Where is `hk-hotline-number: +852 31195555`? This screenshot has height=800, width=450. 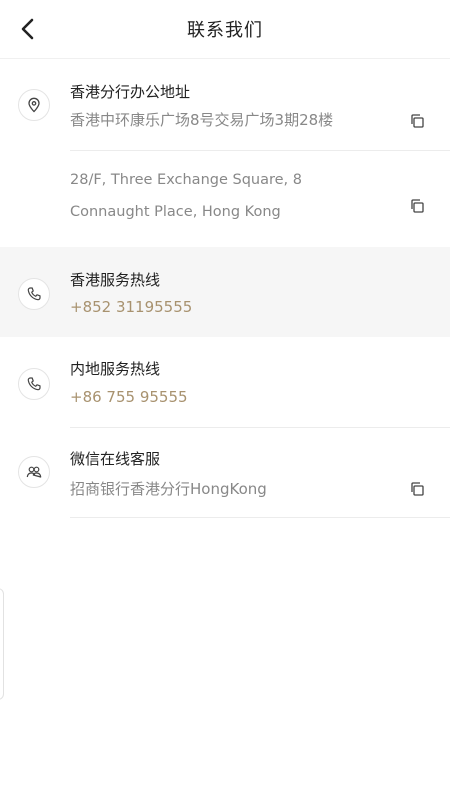
hk-hotline-number: +852 31195555 is located at coordinates (131, 307).